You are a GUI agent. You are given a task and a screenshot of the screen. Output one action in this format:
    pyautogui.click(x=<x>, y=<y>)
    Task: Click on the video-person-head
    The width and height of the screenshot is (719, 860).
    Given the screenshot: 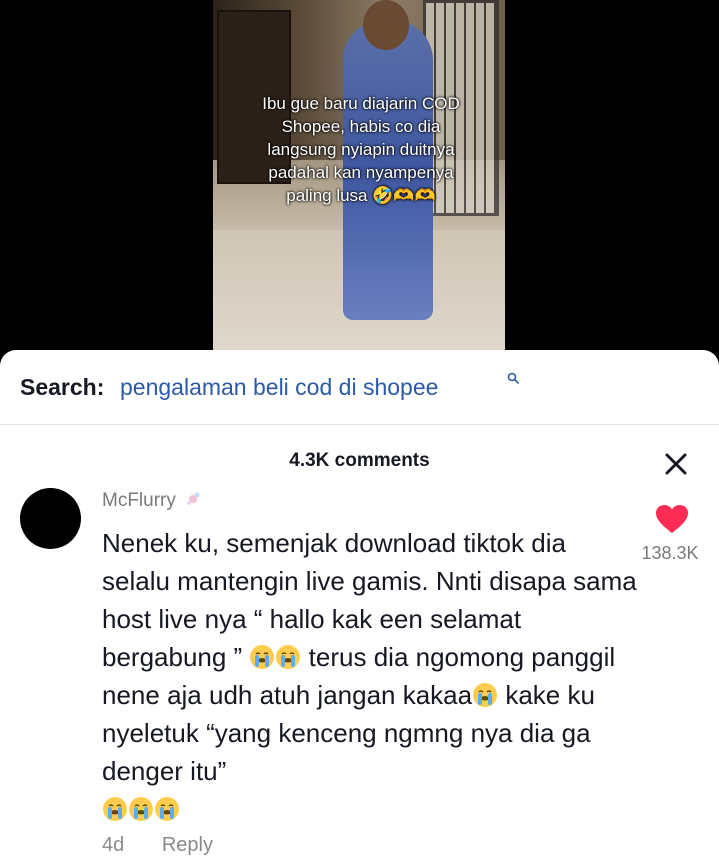 What is the action you would take?
    pyautogui.click(x=386, y=25)
    